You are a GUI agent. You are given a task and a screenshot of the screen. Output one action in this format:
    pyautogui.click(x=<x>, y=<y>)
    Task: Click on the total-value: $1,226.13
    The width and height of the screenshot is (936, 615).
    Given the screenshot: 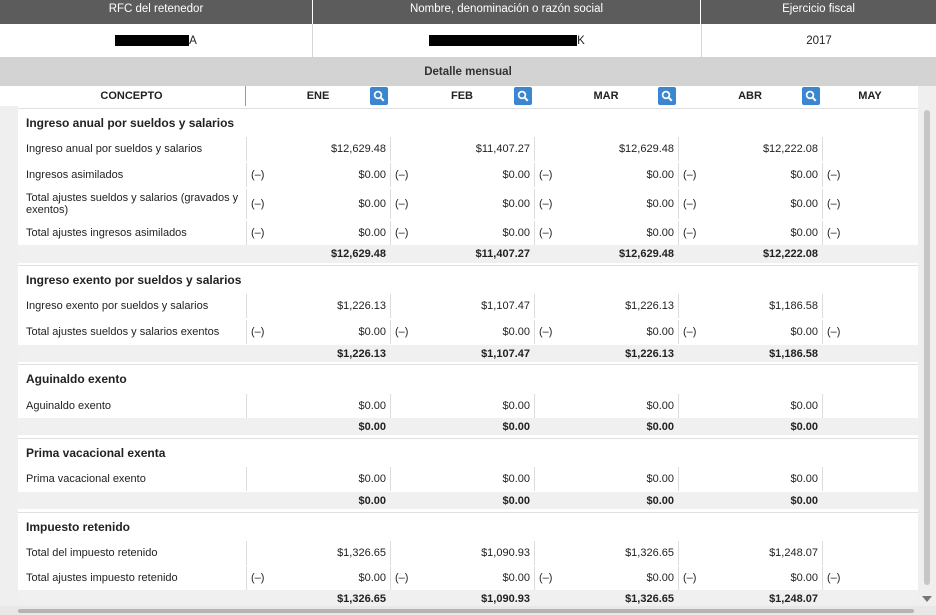 What is the action you would take?
    pyautogui.click(x=649, y=353)
    